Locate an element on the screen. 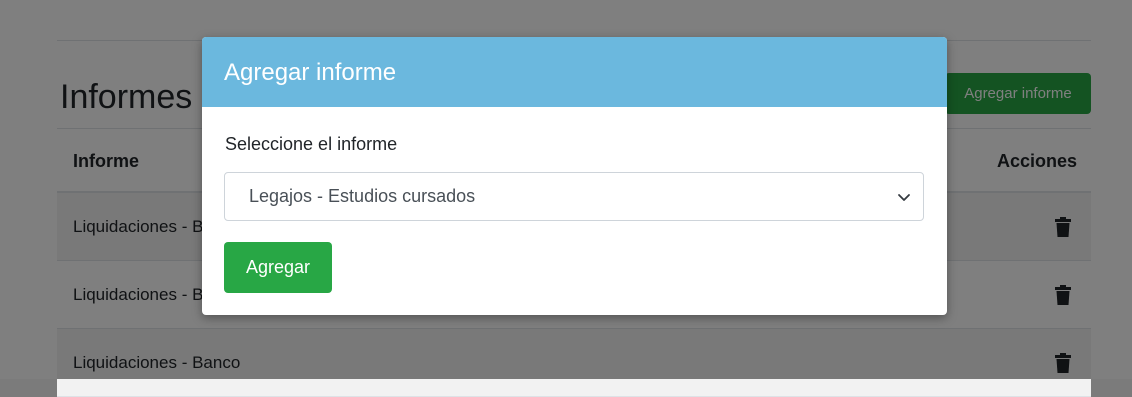 The height and width of the screenshot is (397, 1132). report-select: Legajos - Estudios cursados is located at coordinates (574, 196).